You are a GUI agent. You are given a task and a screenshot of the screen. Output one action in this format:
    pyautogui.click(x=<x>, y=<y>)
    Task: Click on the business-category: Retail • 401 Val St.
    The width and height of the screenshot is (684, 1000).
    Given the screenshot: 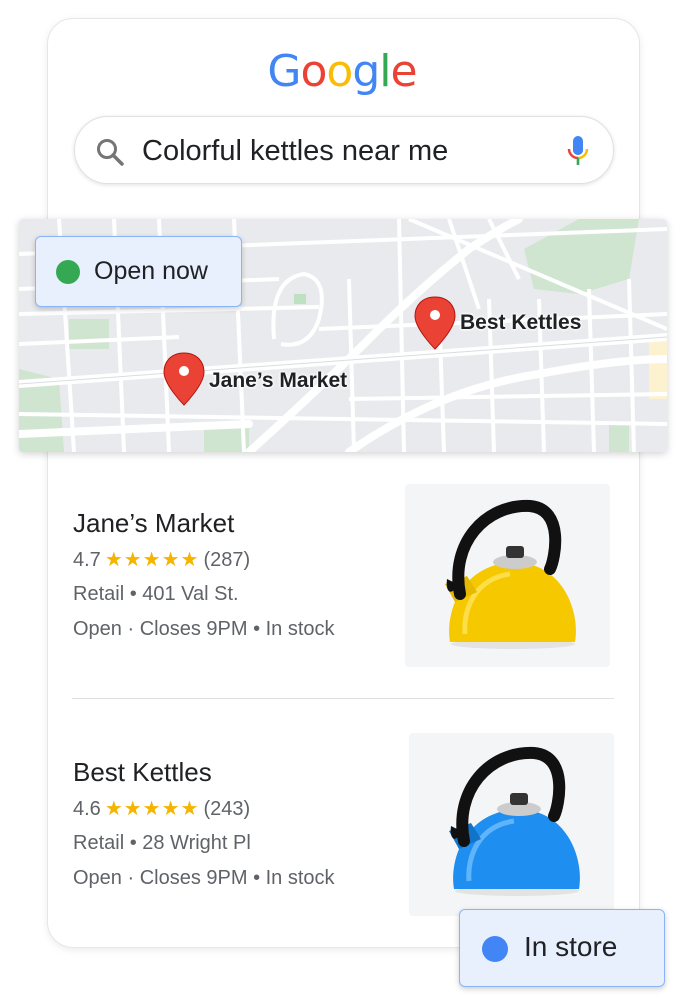 What is the action you would take?
    pyautogui.click(x=156, y=594)
    